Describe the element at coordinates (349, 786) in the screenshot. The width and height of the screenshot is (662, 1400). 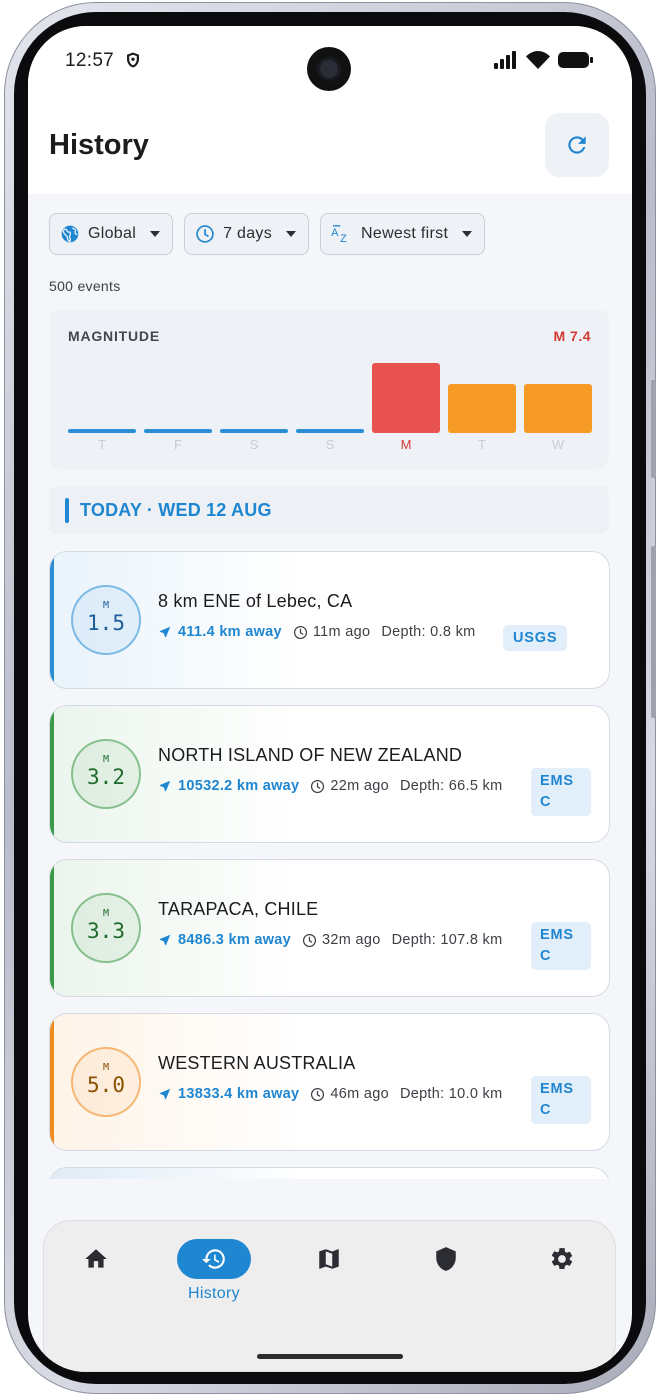
I see `event-time-ago: 22m ago` at that location.